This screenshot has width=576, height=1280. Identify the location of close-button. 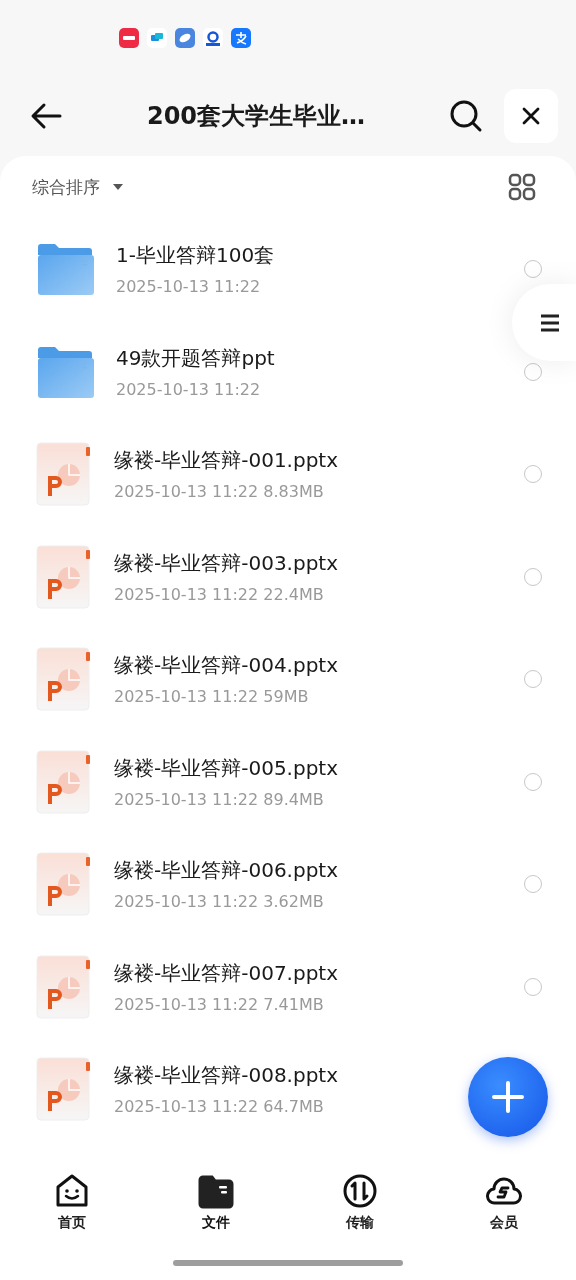
(531, 116).